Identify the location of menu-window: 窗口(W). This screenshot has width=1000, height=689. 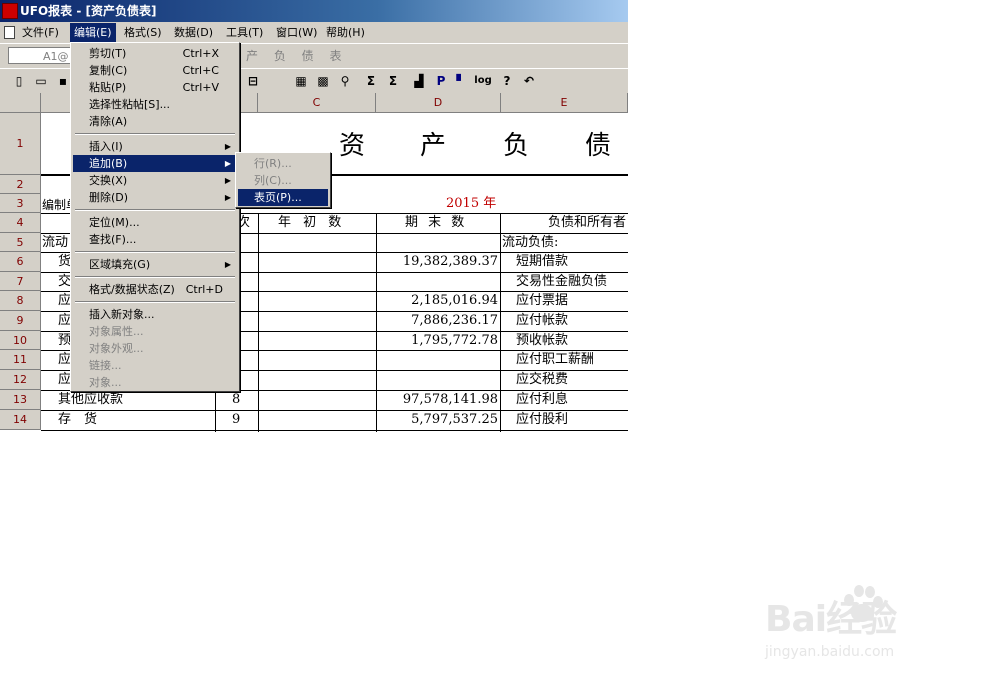
(296, 32).